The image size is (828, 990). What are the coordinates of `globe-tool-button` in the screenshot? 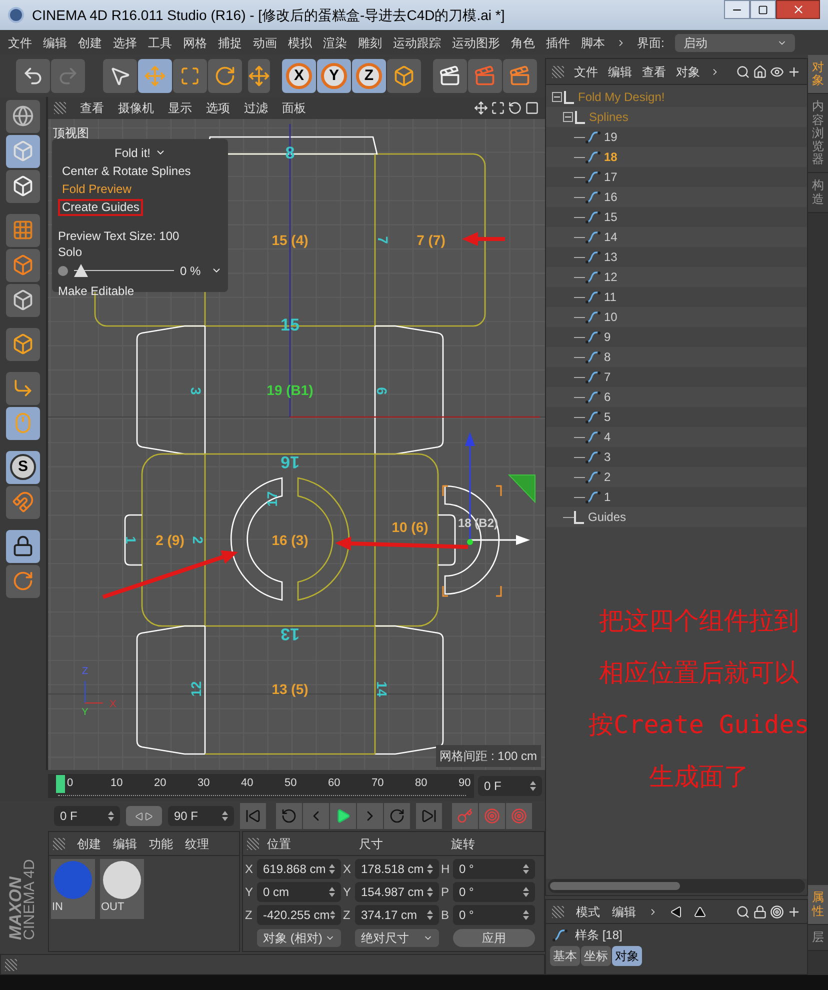 It's located at (23, 116).